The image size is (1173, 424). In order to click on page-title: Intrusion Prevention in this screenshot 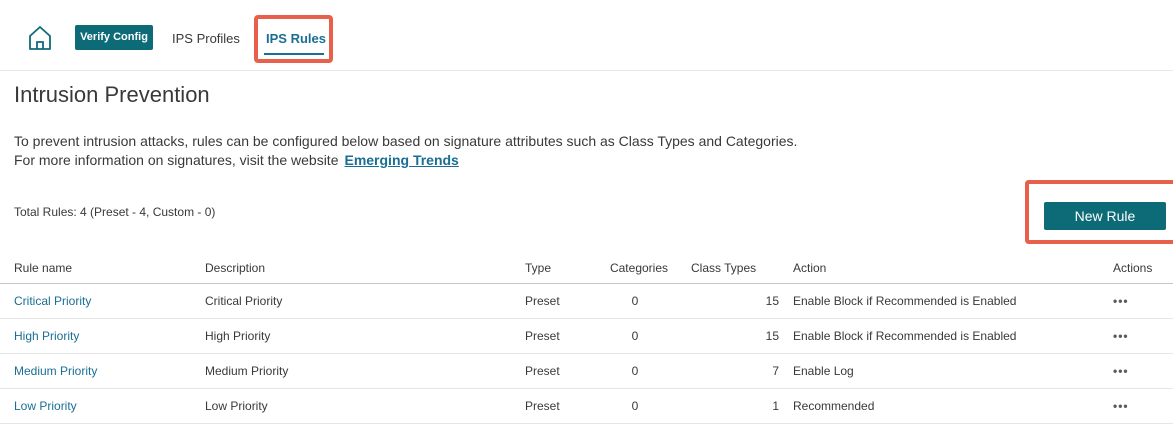, I will do `click(112, 94)`.